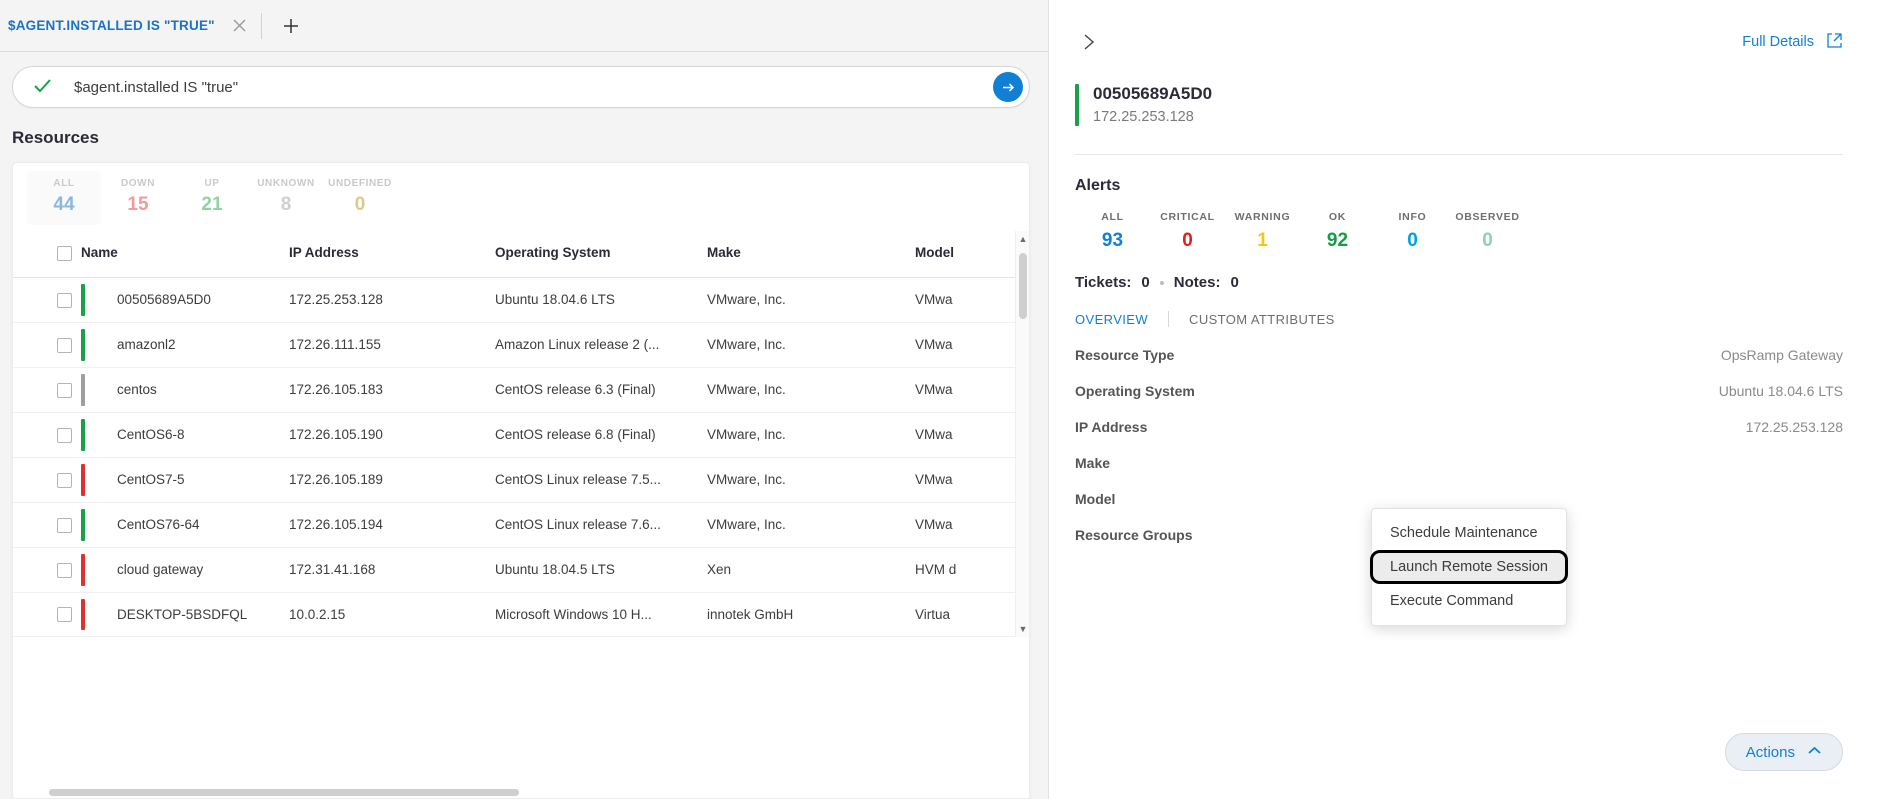  I want to click on cell-ip-address: 172.26.105.194, so click(392, 525).